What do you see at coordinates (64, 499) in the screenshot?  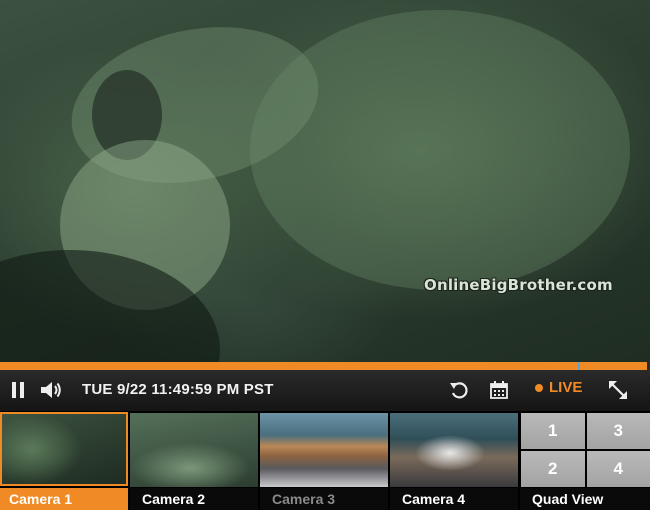 I see `camera-1-label: Camera 1` at bounding box center [64, 499].